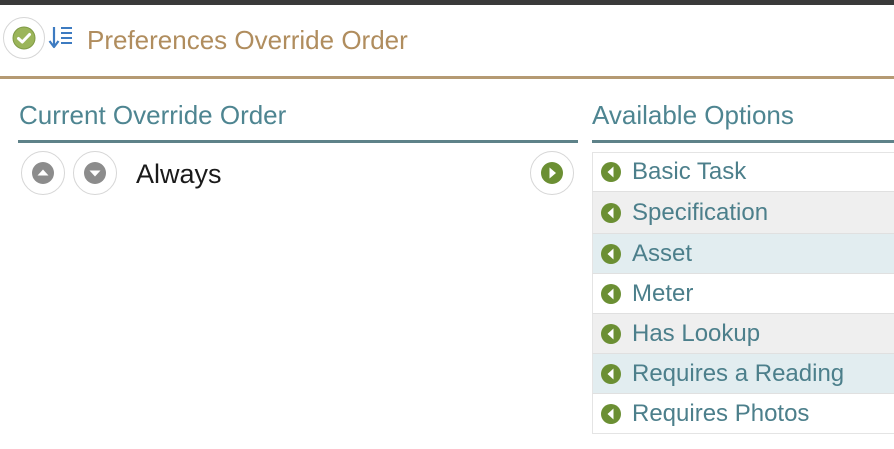 Image resolution: width=894 pixels, height=449 pixels. What do you see at coordinates (721, 413) in the screenshot?
I see `option-label: Requires Photos` at bounding box center [721, 413].